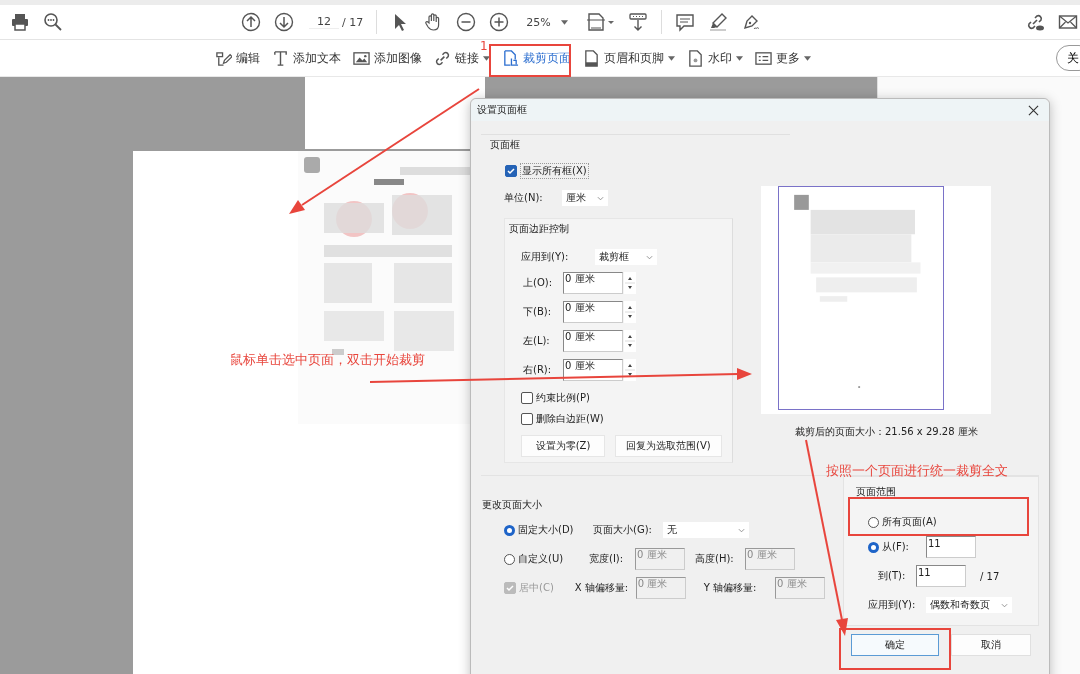 Image resolution: width=1080 pixels, height=674 pixels. Describe the element at coordinates (237, 58) in the screenshot. I see `toolbar-tool: 编辑` at that location.